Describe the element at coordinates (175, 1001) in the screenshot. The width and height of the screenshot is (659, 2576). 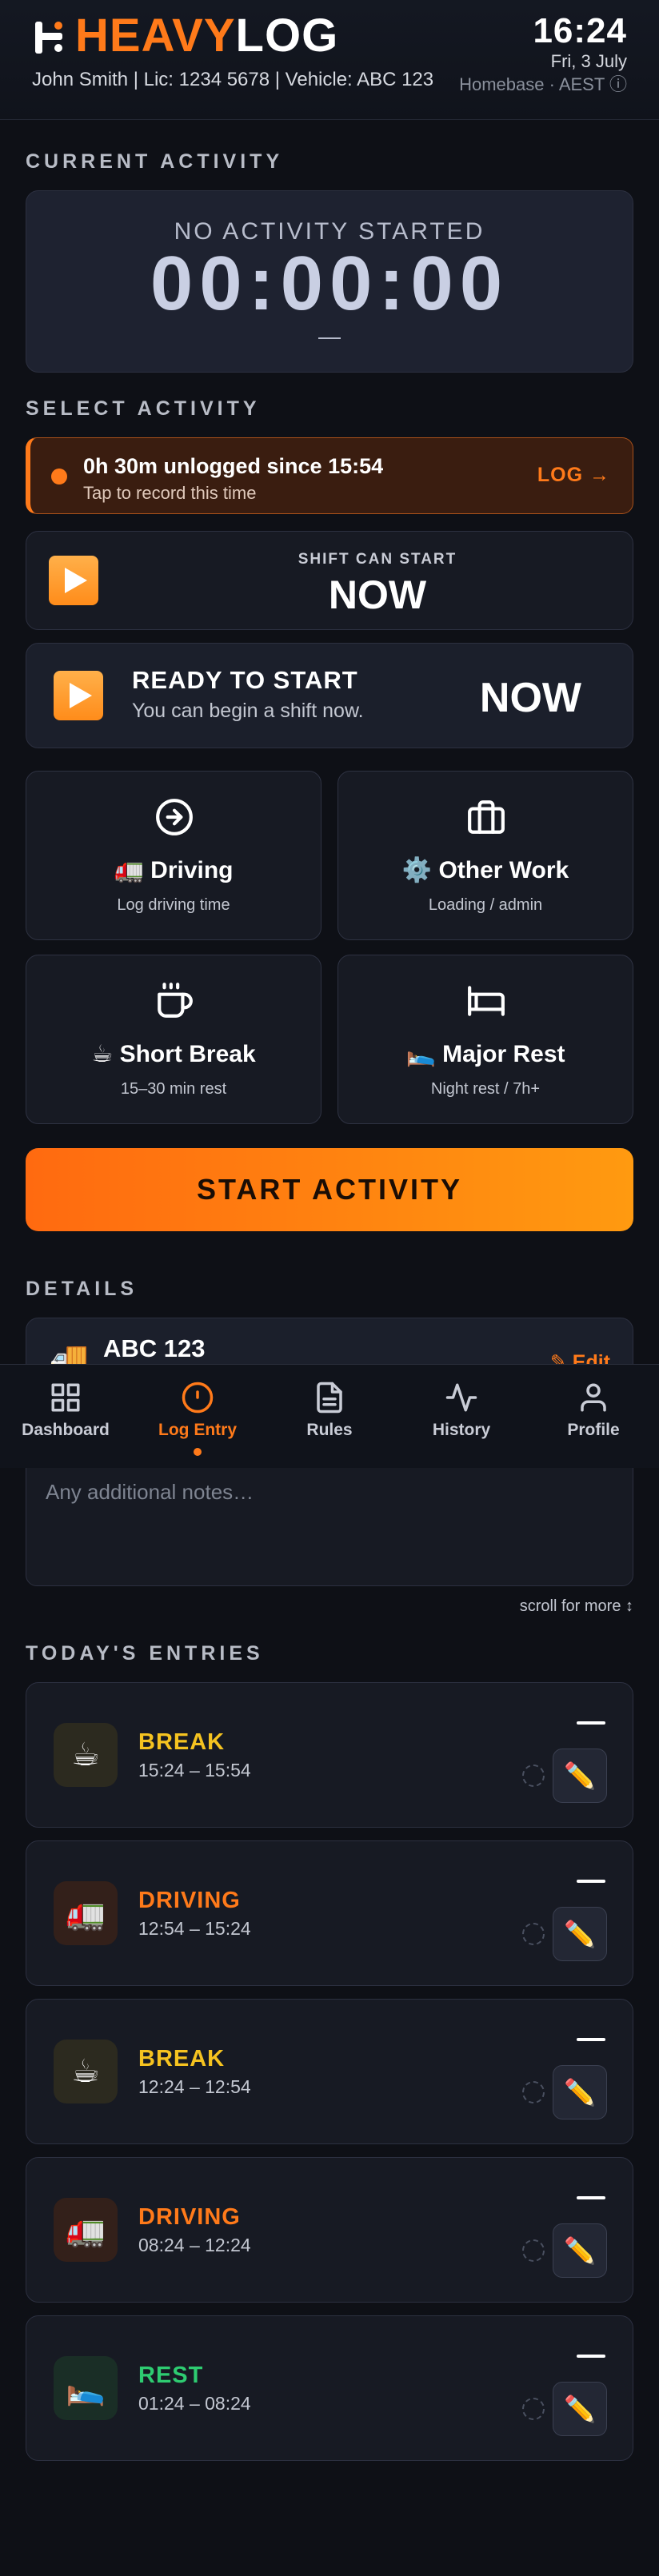
I see `coffee-icon` at that location.